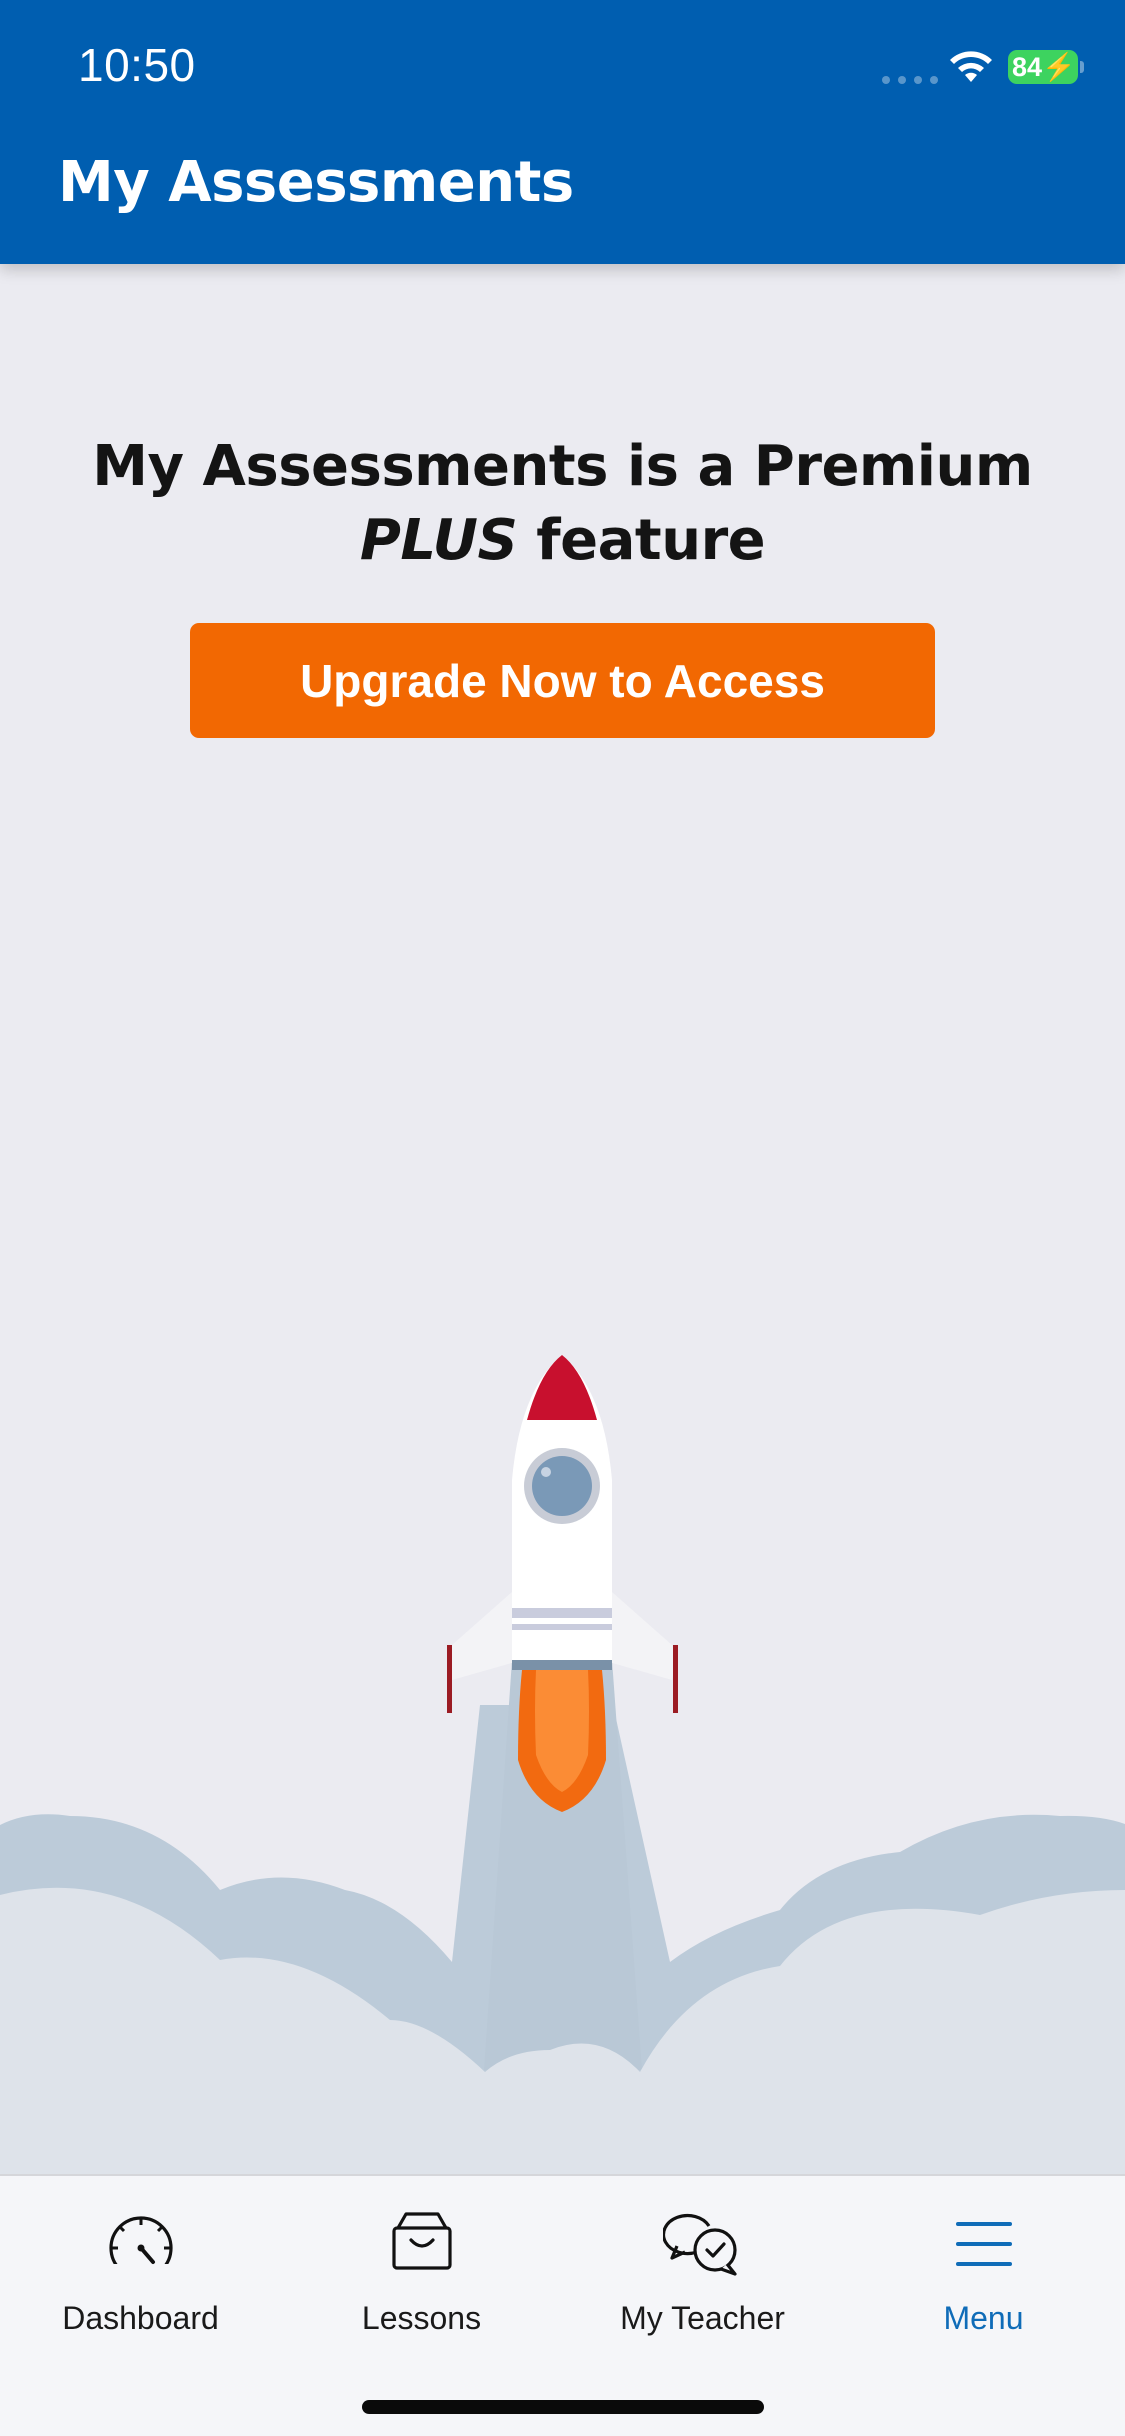  Describe the element at coordinates (562, 504) in the screenshot. I see `premium-feature-heading: My Assessments is a Premium PLUS feature` at that location.